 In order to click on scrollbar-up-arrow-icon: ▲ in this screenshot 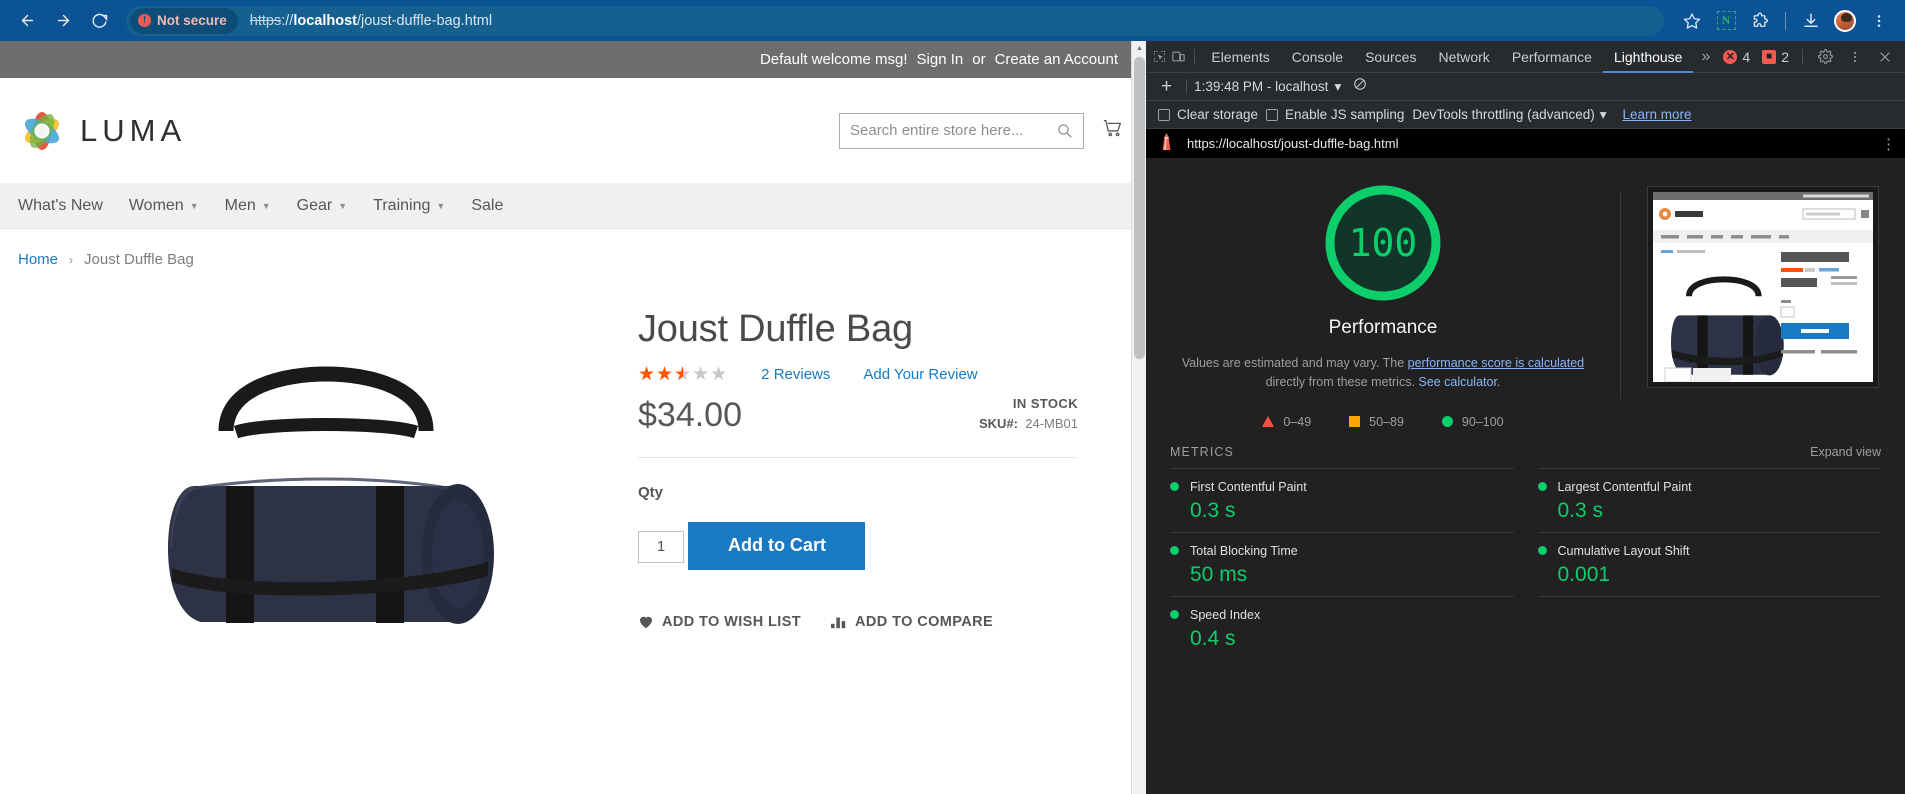, I will do `click(1139, 48)`.